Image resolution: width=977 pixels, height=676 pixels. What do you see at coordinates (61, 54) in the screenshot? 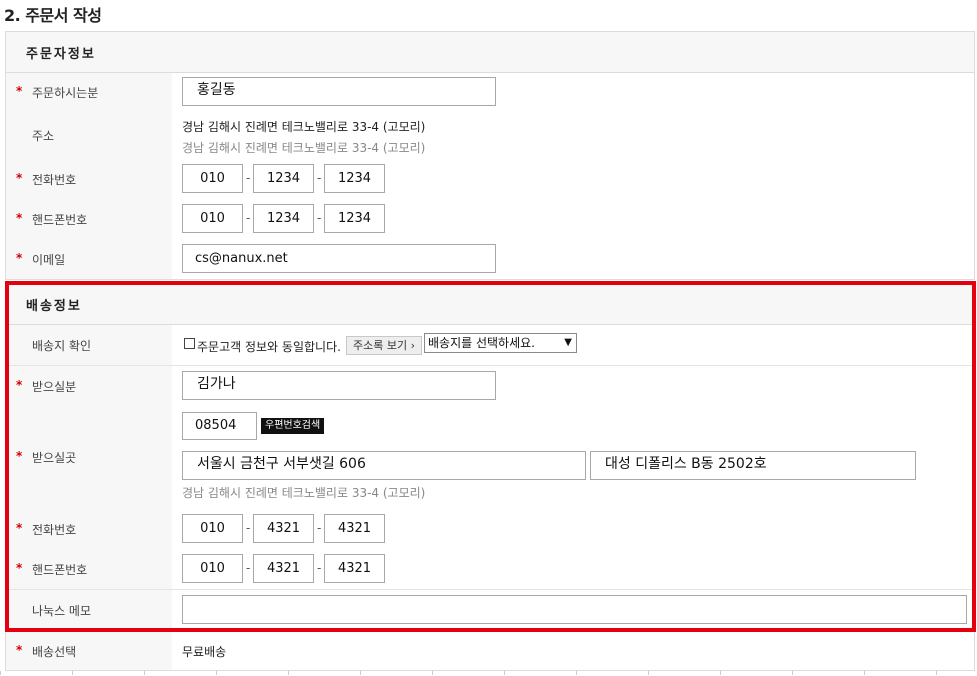
I see `orderer-section-title: 주문자정보` at bounding box center [61, 54].